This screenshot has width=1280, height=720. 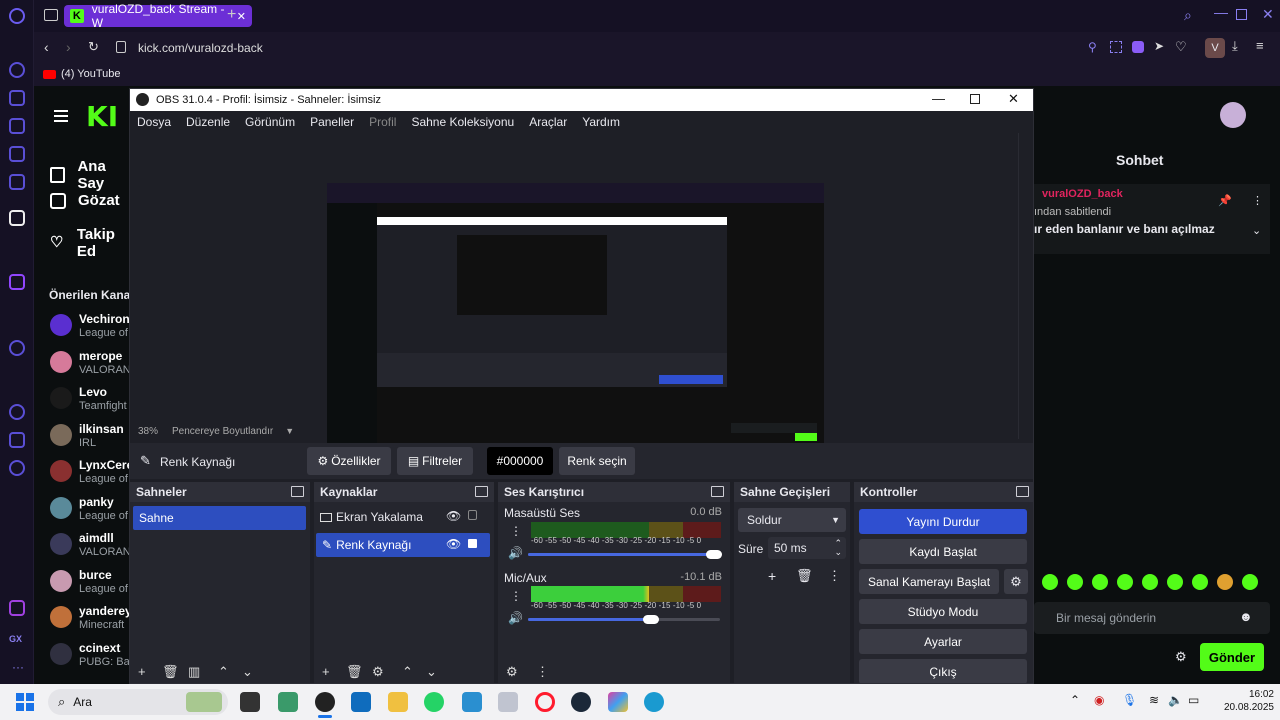 I want to click on pick-color-button: Renk seçin, so click(x=597, y=461).